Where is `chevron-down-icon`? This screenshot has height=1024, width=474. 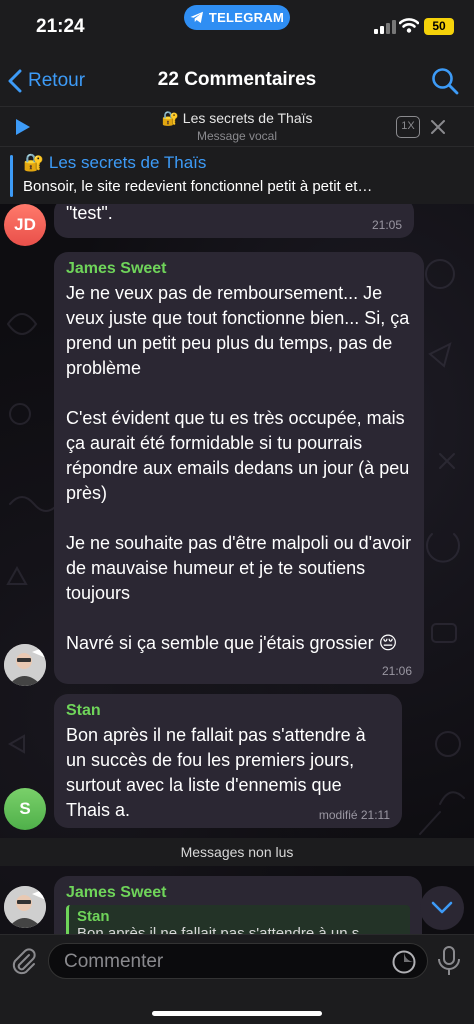 chevron-down-icon is located at coordinates (442, 907).